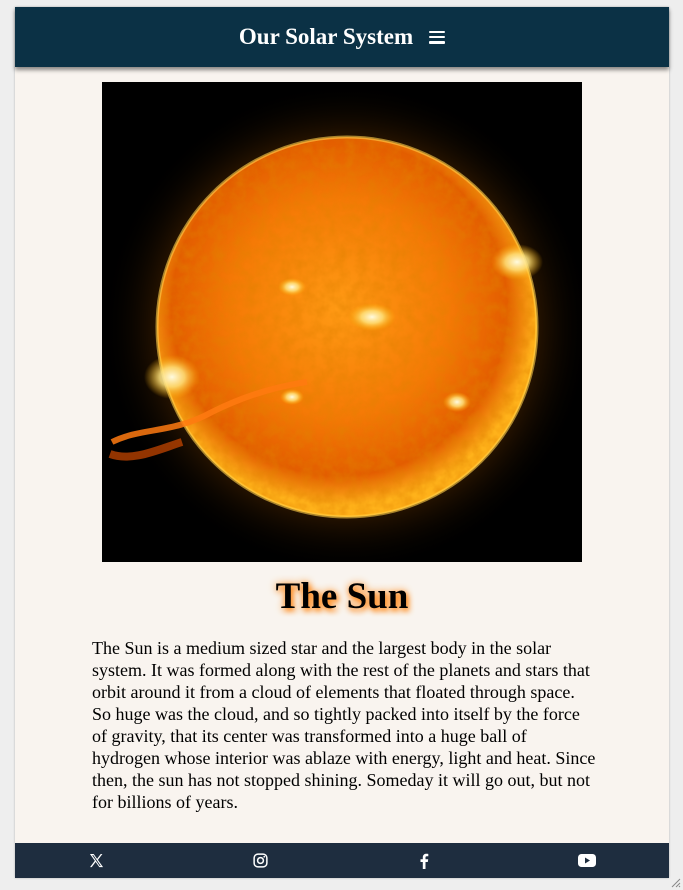 The width and height of the screenshot is (683, 890). I want to click on footer-link-instagram, so click(261, 860).